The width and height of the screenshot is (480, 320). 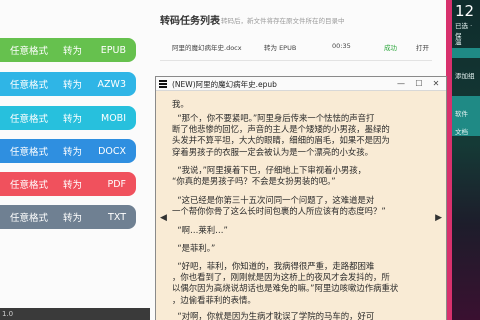 I want to click on convert-txt-button: 任意格式 转为 TXT, so click(x=68, y=217).